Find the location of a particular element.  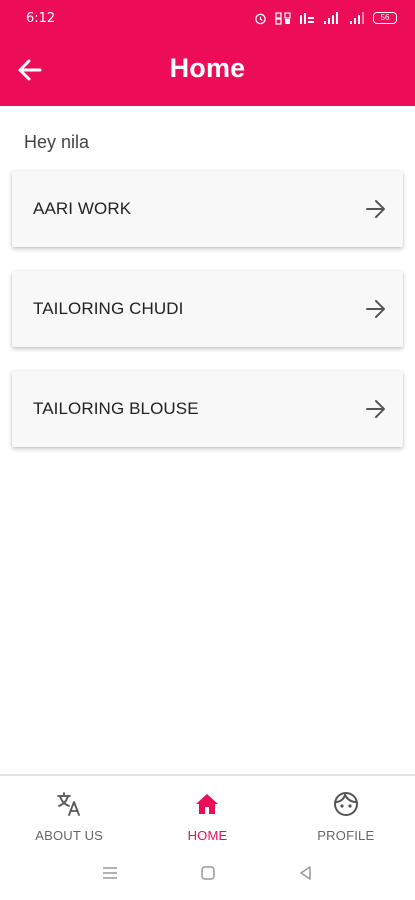

card-label: TAILORING BLOUSE is located at coordinates (116, 408).